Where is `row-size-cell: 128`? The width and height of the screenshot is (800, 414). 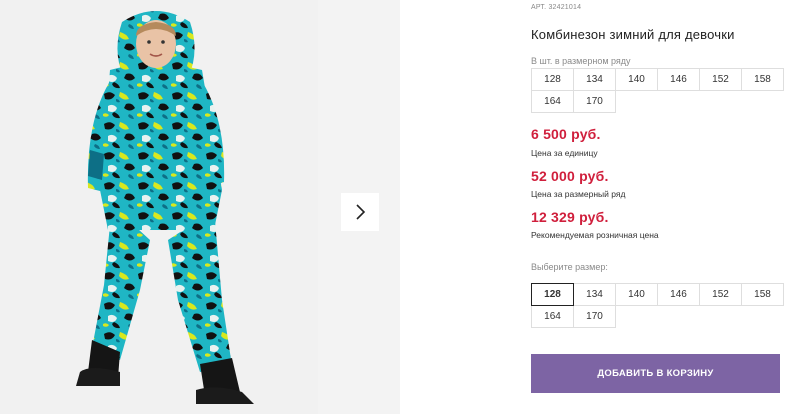 row-size-cell: 128 is located at coordinates (552, 79).